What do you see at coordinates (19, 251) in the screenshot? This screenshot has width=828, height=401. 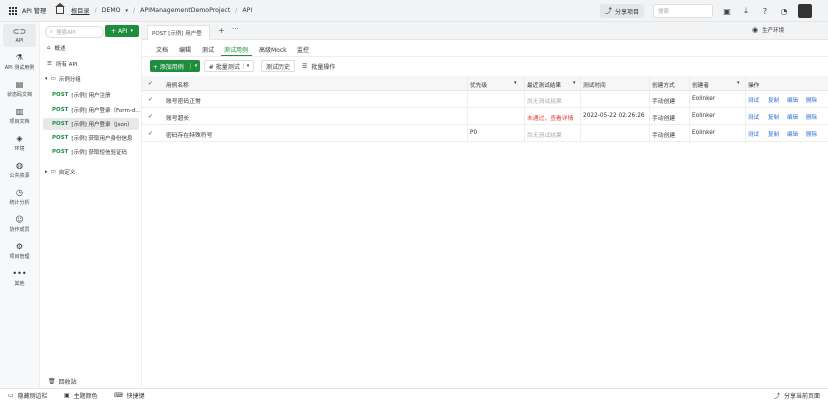 I see `nav-item-project-settings: ⚙ 项目管理` at bounding box center [19, 251].